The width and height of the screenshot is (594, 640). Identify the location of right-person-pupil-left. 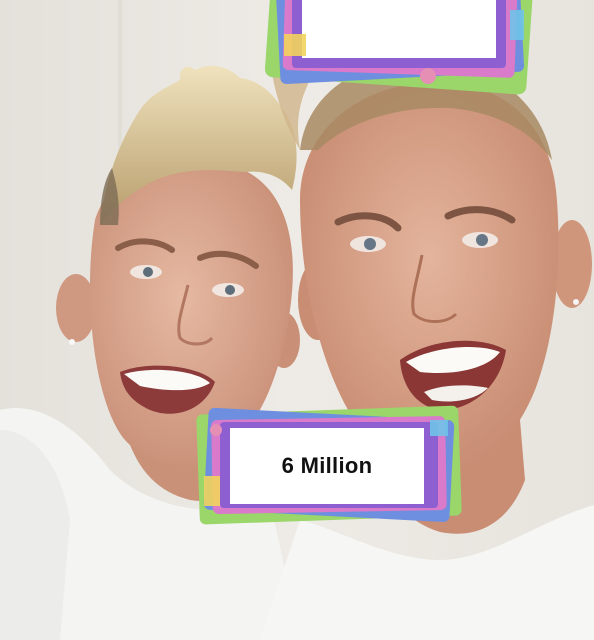
(370, 244).